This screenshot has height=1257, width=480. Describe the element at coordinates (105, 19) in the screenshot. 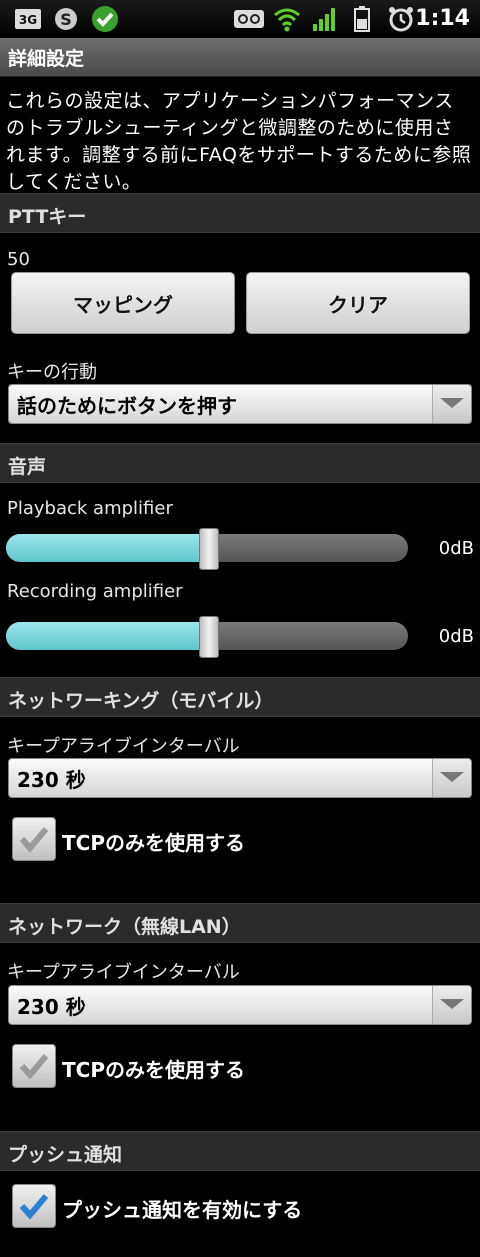

I see `check-circle-icon` at that location.